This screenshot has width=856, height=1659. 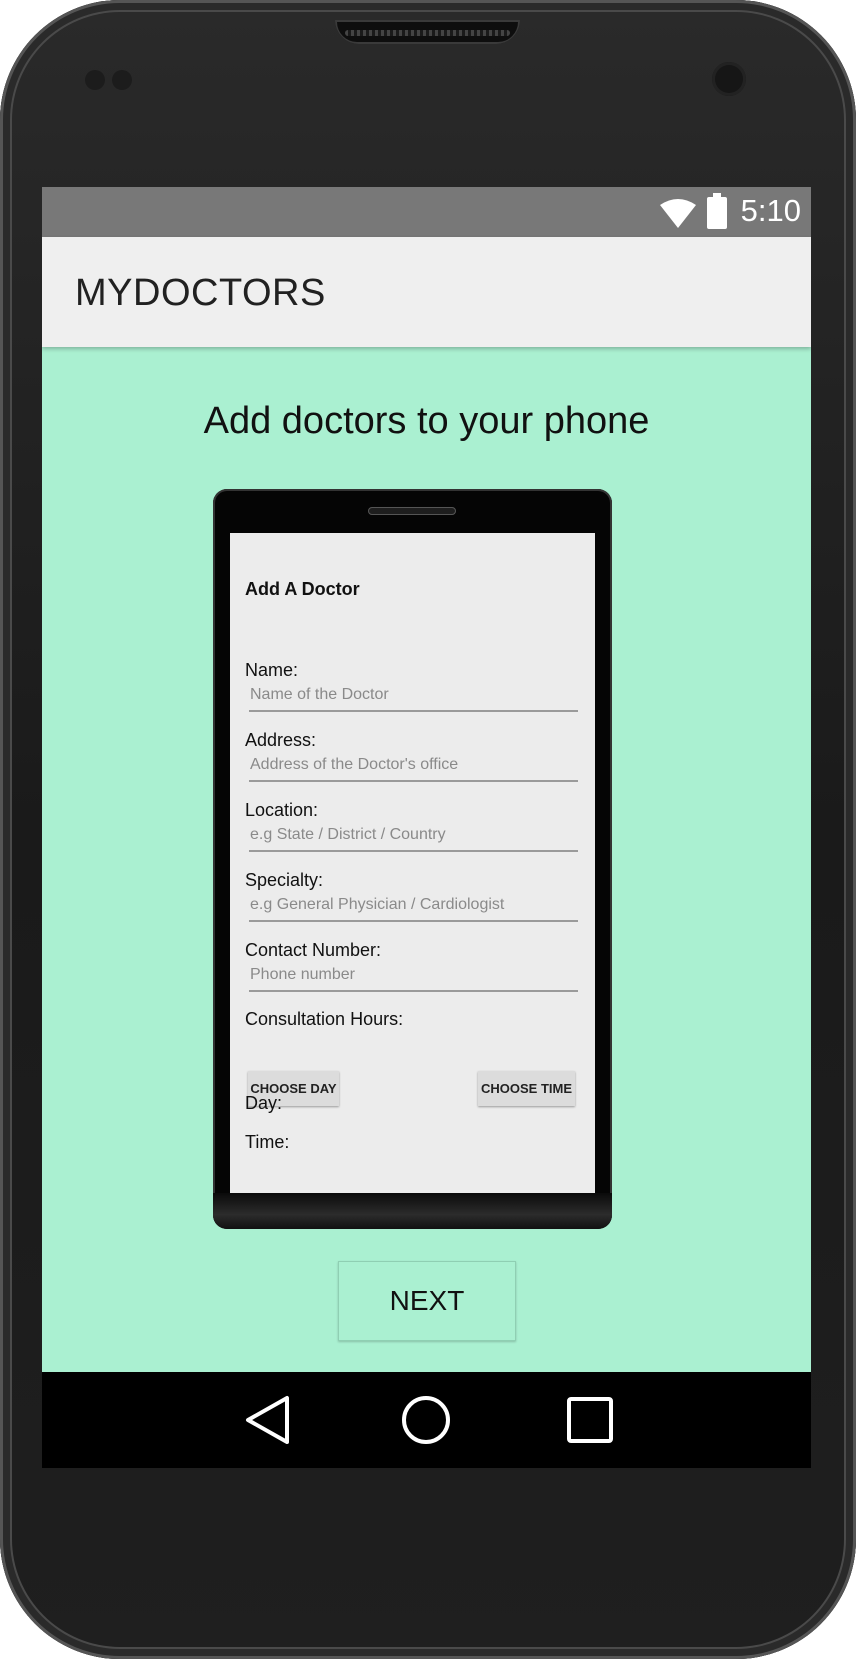 What do you see at coordinates (324, 1019) in the screenshot?
I see `consultation-hours-label: Consultation Hours:` at bounding box center [324, 1019].